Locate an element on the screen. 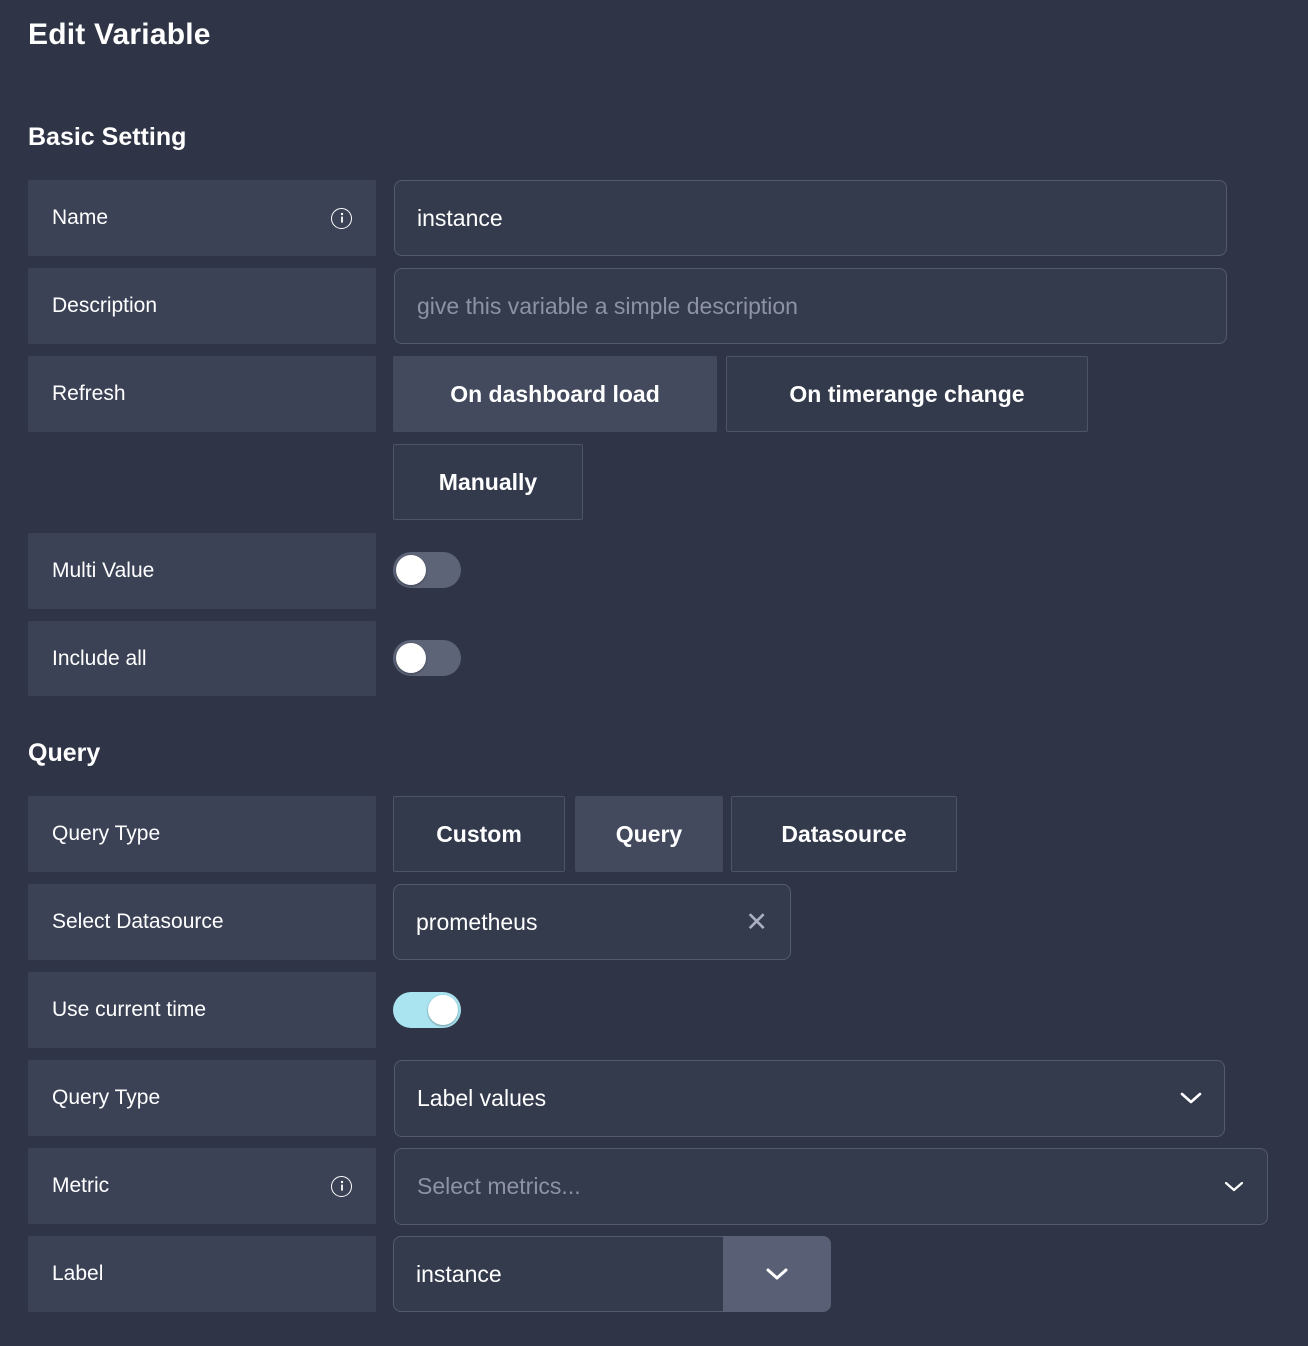 Image resolution: width=1308 pixels, height=1346 pixels. section-heading-basic-setting: Basic Setting is located at coordinates (107, 137).